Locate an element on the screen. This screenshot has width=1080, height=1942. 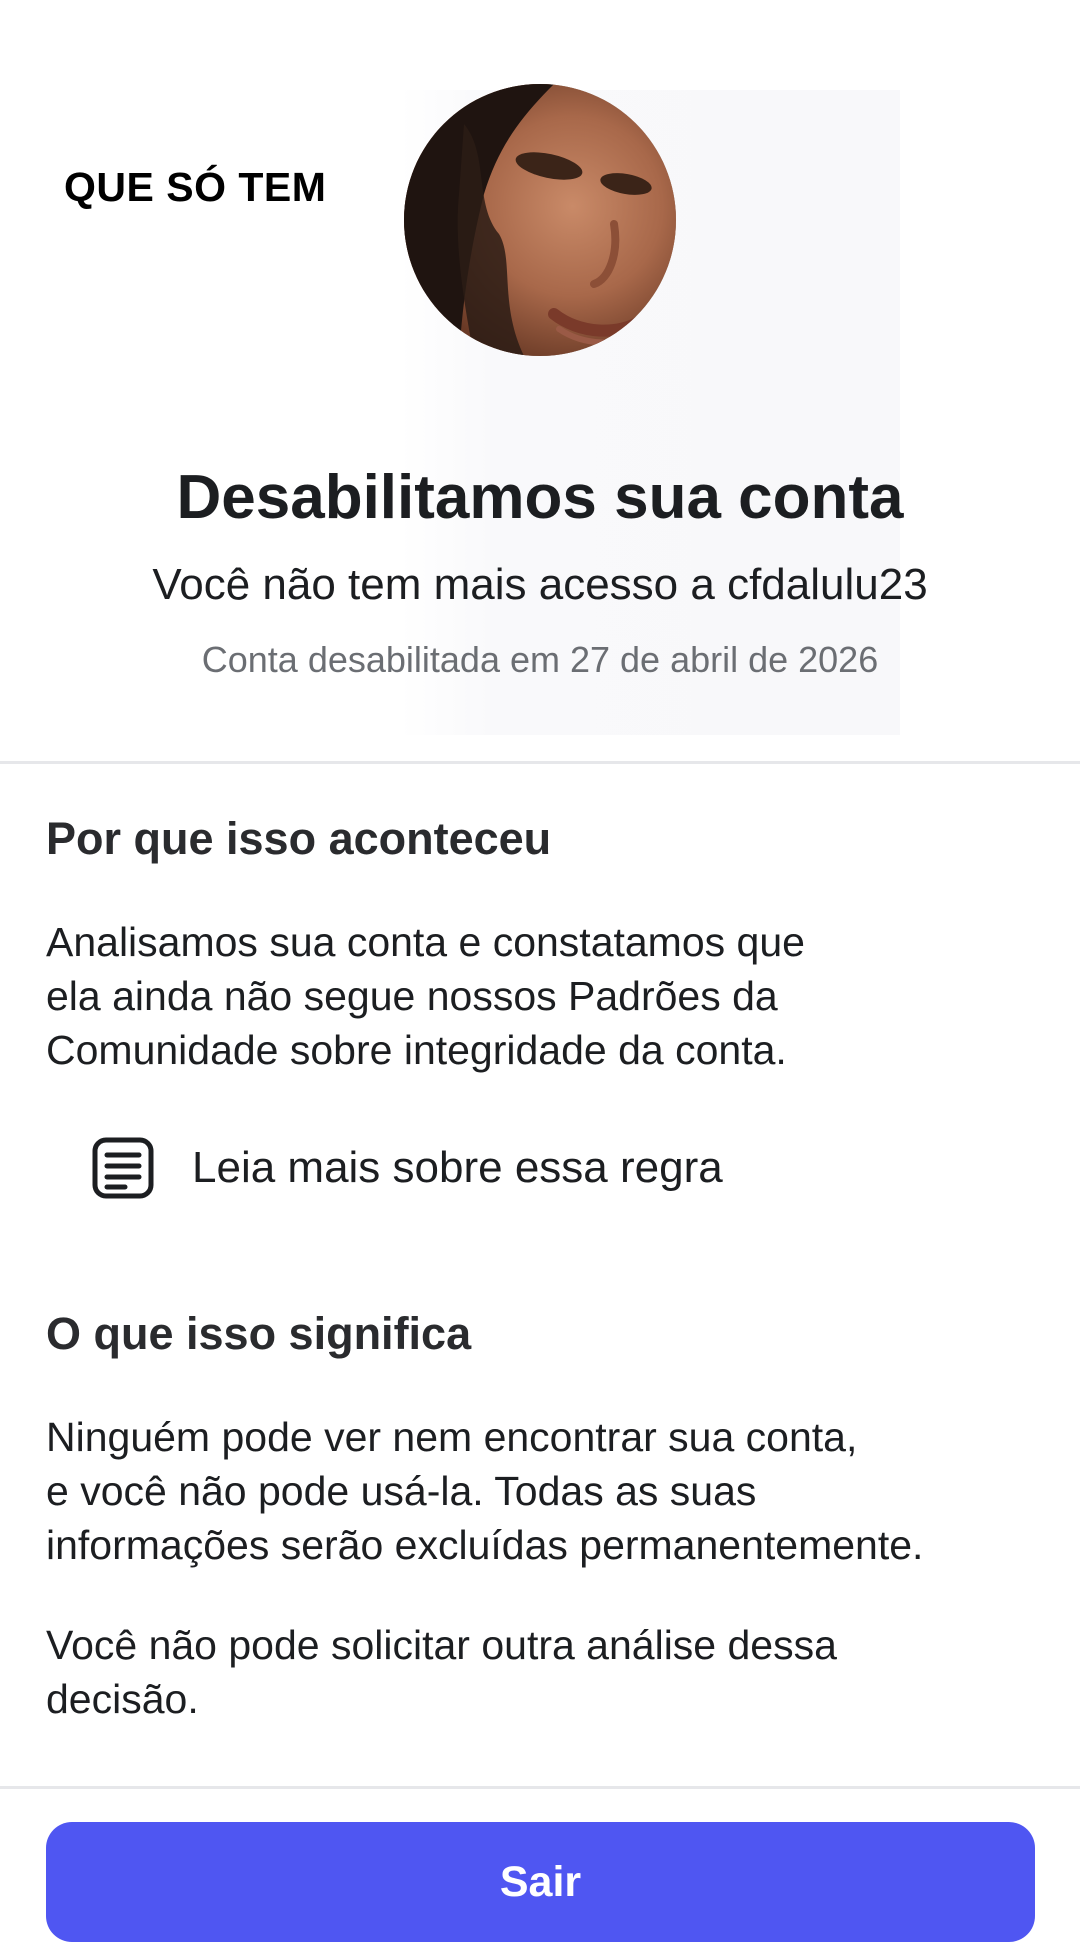
why-explanation-line: Analisamos sua conta e constatamos que is located at coordinates (425, 942).